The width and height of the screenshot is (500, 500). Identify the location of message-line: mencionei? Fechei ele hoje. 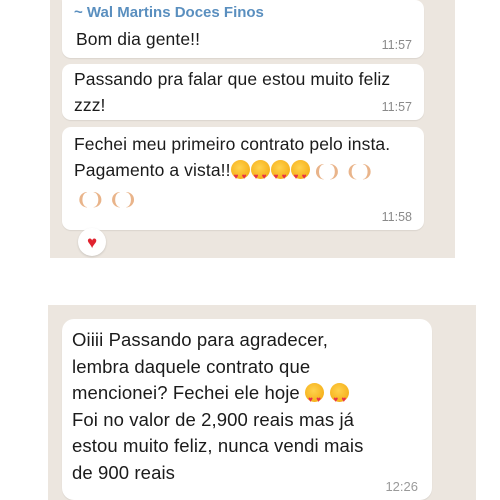
(186, 392).